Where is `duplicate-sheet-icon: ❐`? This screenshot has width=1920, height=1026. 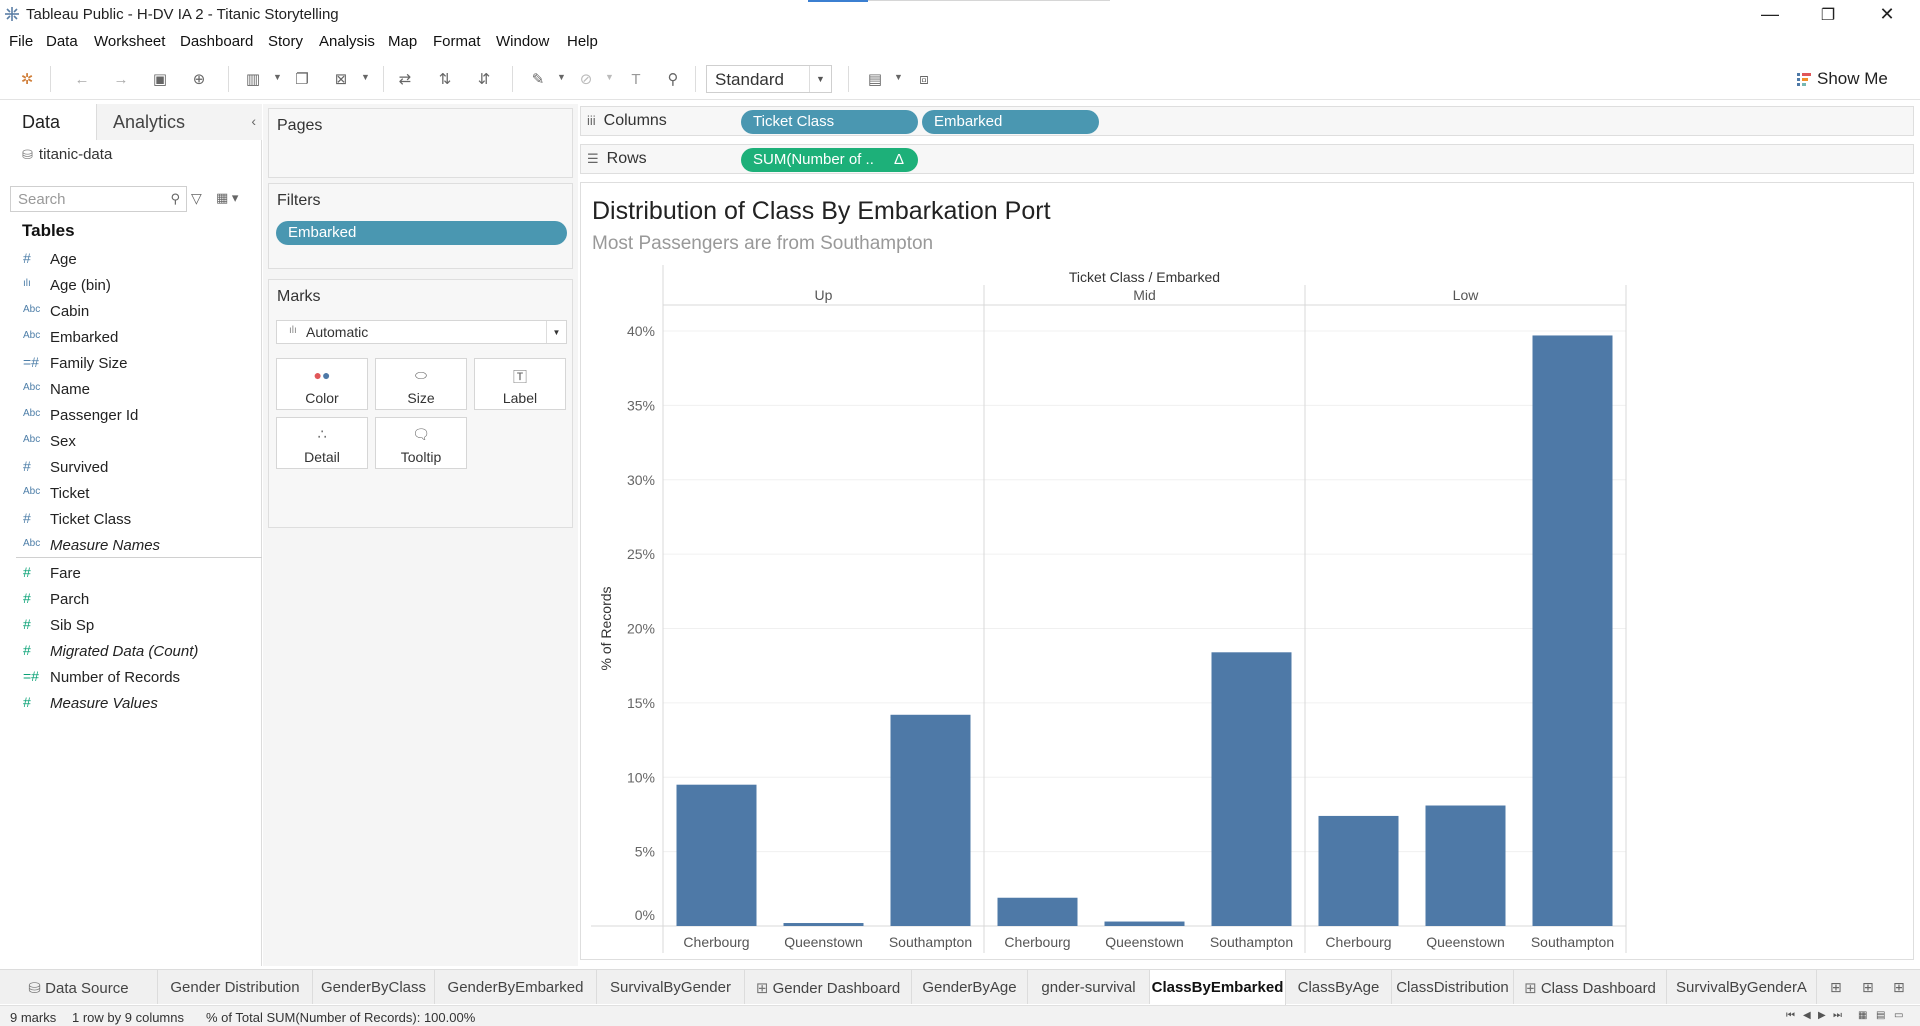
duplicate-sheet-icon: ❐ is located at coordinates (302, 79).